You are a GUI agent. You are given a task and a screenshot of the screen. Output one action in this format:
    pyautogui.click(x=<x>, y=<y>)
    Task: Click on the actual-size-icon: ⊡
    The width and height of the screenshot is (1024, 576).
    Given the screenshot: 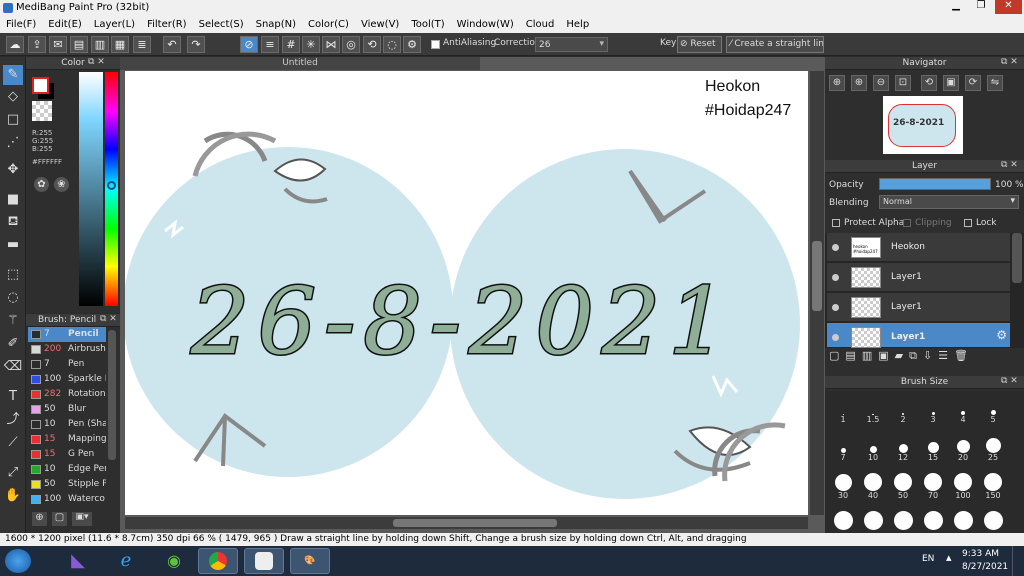 What is the action you would take?
    pyautogui.click(x=903, y=83)
    